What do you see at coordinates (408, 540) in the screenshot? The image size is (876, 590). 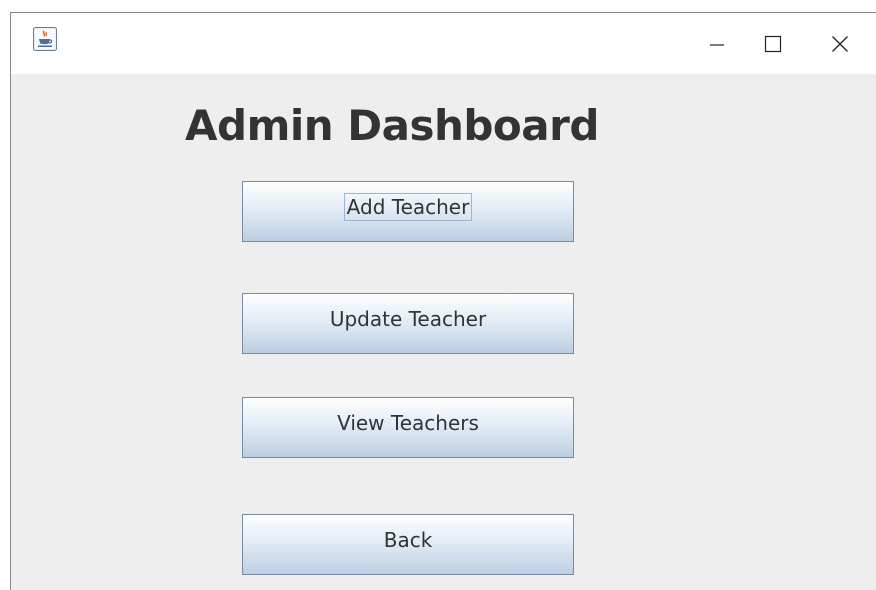 I see `back-label: Back` at bounding box center [408, 540].